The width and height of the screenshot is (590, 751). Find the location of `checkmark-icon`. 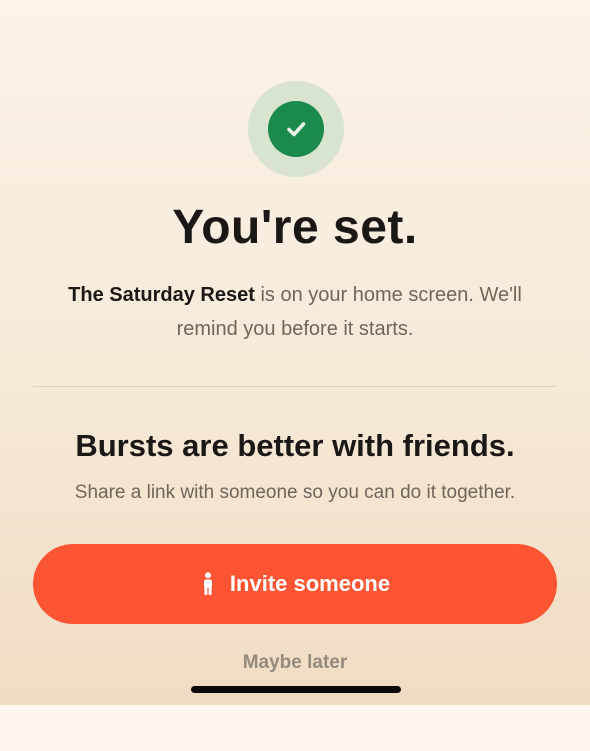

checkmark-icon is located at coordinates (296, 129).